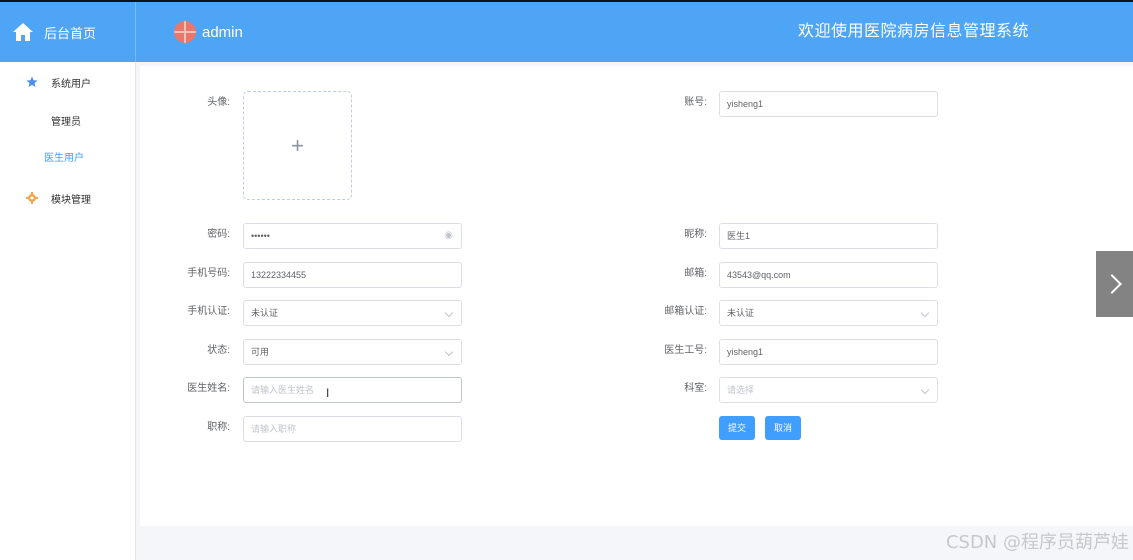 The height and width of the screenshot is (560, 1133). What do you see at coordinates (208, 388) in the screenshot?
I see `doctor-name-label: 医生姓名:` at bounding box center [208, 388].